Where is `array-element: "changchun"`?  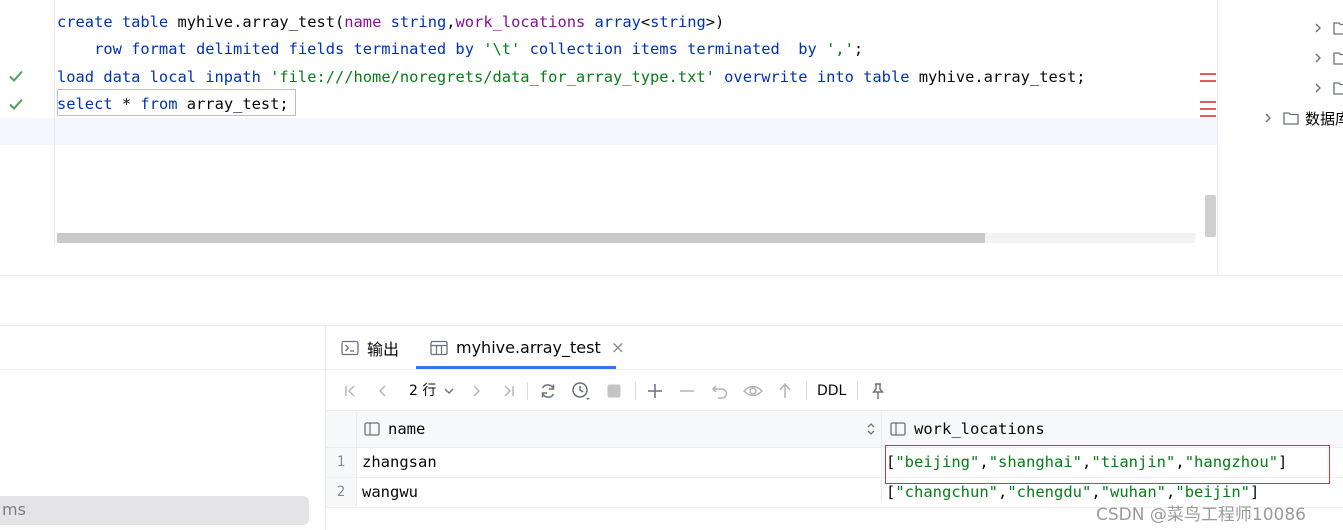
array-element: "changchun" is located at coordinates (946, 492).